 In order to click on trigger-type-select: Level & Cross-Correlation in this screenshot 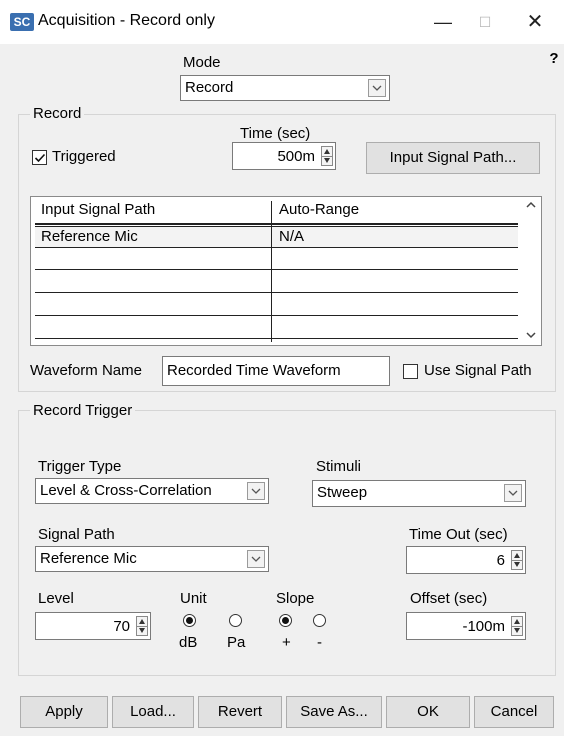, I will do `click(152, 491)`.